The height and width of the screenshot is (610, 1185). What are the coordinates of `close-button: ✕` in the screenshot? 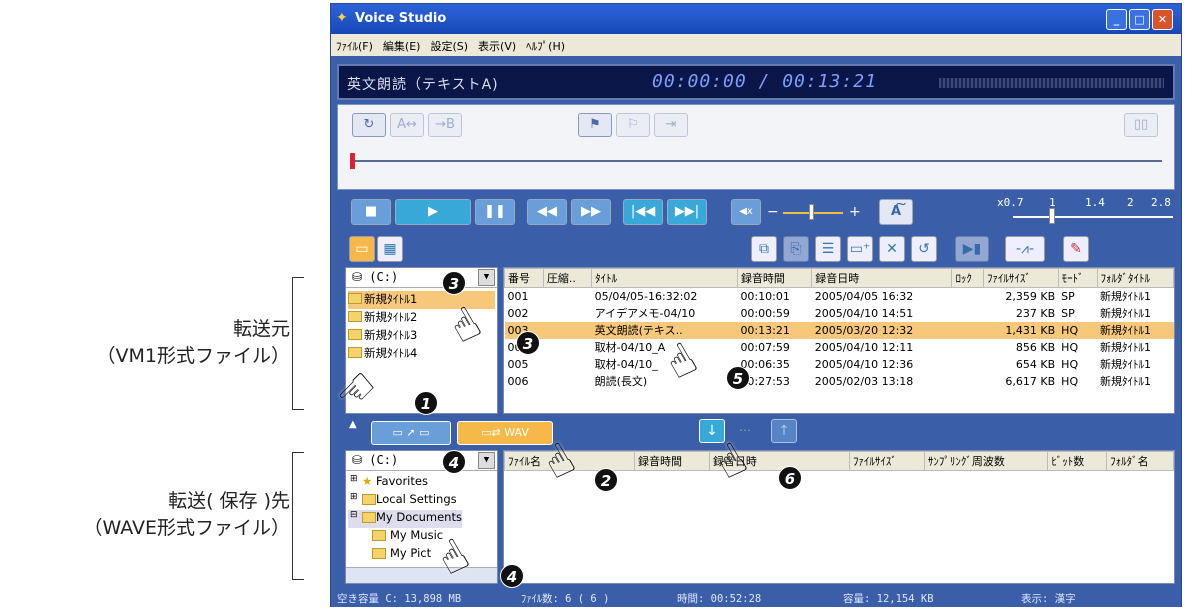 It's located at (1162, 19).